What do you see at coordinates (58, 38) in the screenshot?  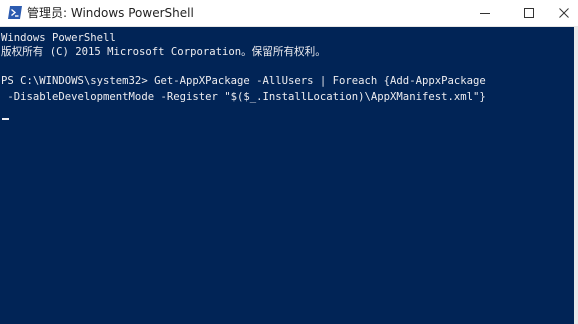 I see `console-line-header: Windows PowerShell` at bounding box center [58, 38].